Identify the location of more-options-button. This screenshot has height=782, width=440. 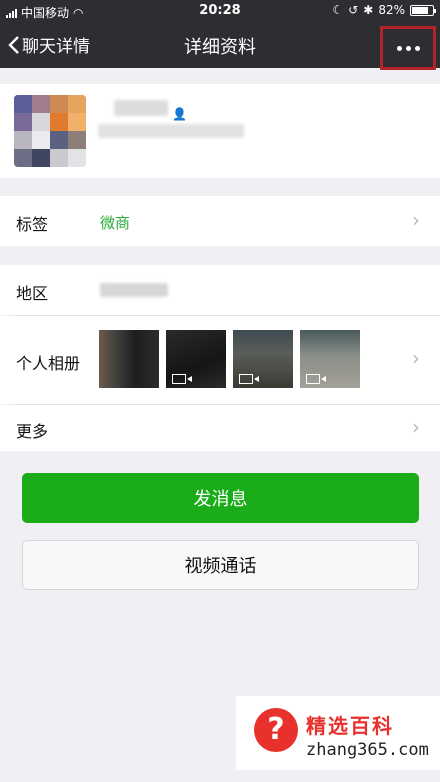
(408, 48).